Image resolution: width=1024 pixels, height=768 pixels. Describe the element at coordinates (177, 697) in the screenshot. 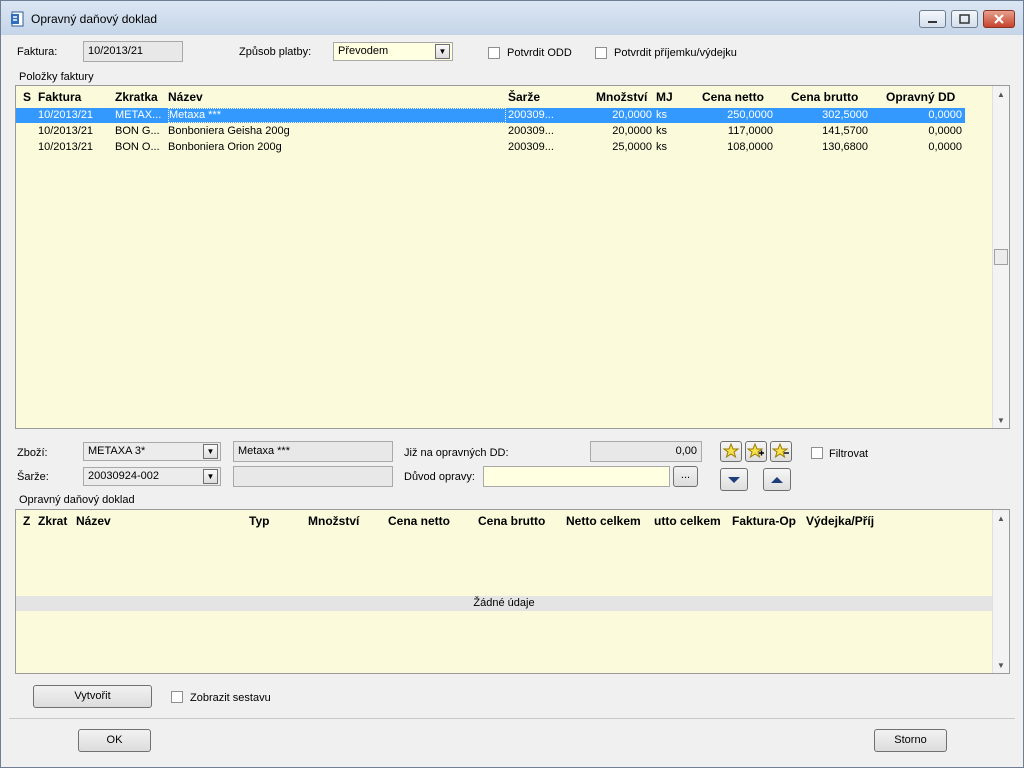

I see `zobrazit-sestavu-checkbox` at that location.